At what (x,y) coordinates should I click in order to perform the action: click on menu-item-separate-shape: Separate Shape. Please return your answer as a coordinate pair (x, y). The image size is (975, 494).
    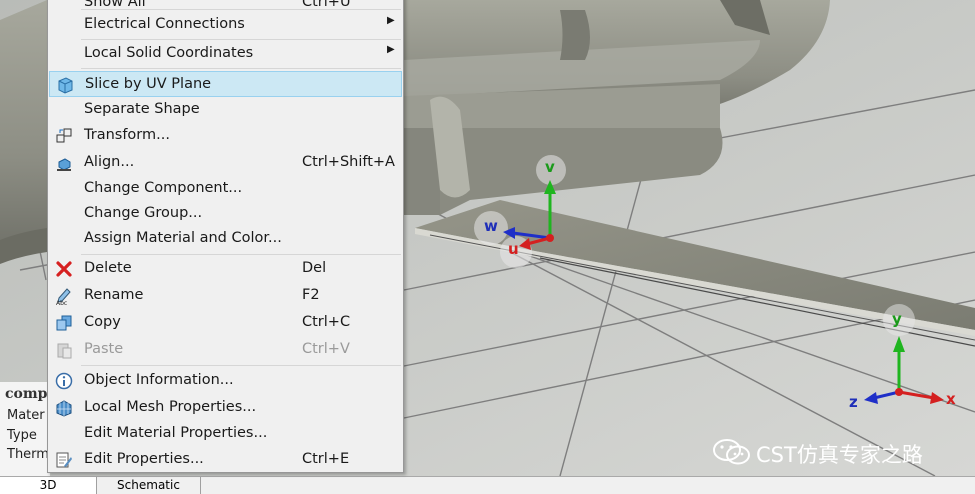
    Looking at the image, I should click on (225, 110).